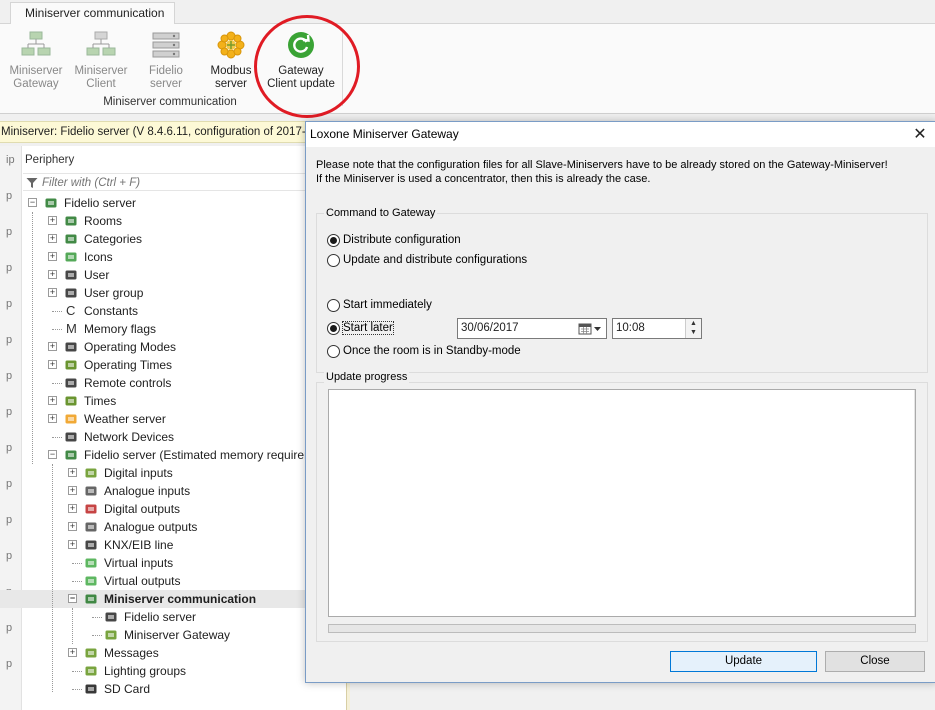 The height and width of the screenshot is (710, 935). Describe the element at coordinates (920, 135) in the screenshot. I see `close-icon: ✕` at that location.